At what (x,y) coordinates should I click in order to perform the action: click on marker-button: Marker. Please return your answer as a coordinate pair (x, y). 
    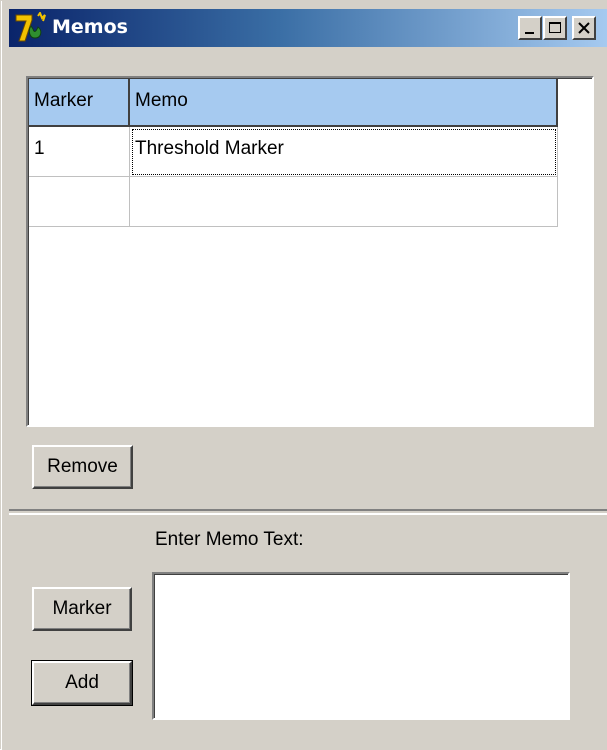
    Looking at the image, I should click on (82, 609).